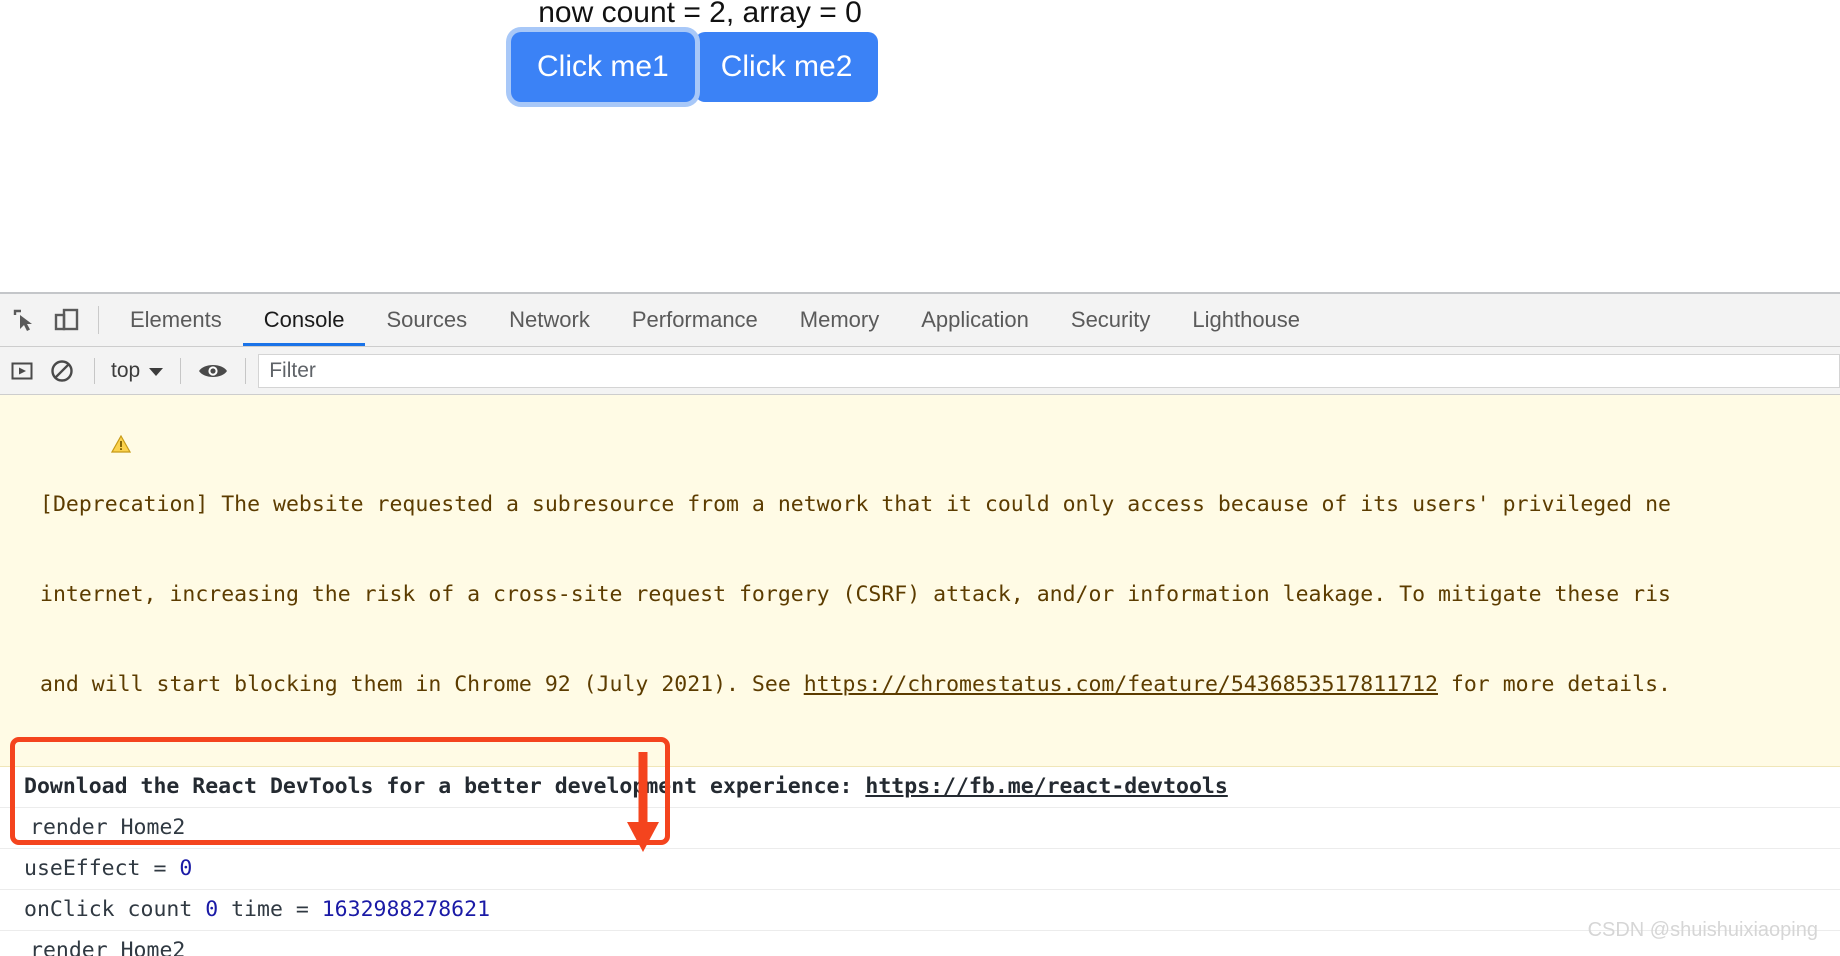 The height and width of the screenshot is (956, 1840). Describe the element at coordinates (102, 868) in the screenshot. I see `log-label: useEffect =` at that location.